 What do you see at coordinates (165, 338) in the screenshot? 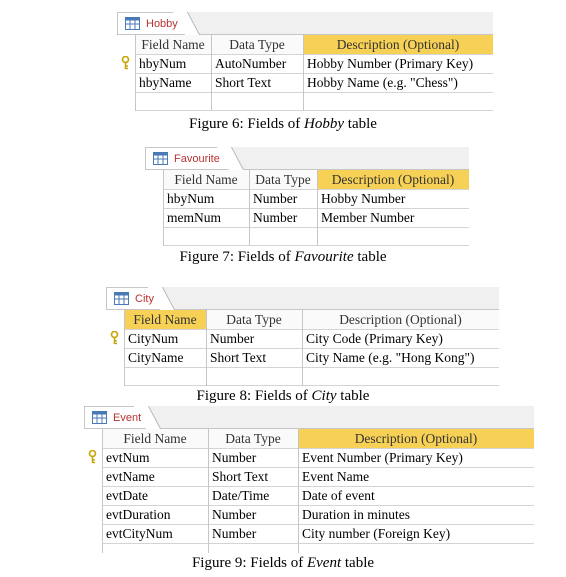
I see `field-name-cell: CityNum` at bounding box center [165, 338].